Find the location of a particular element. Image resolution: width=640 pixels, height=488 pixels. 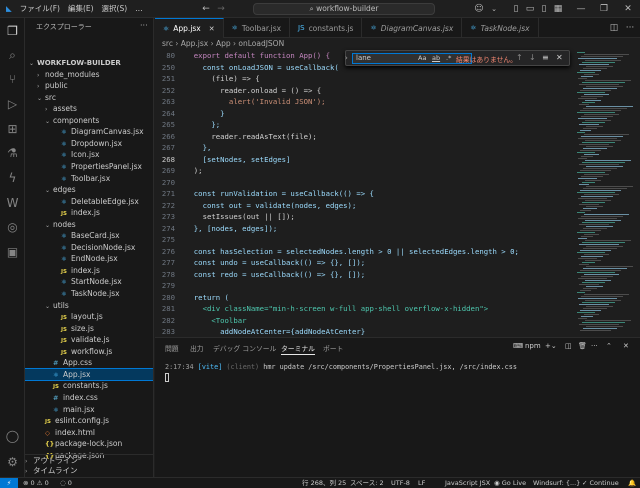

tree-file: JS eslint.config.js is located at coordinates (89, 421).